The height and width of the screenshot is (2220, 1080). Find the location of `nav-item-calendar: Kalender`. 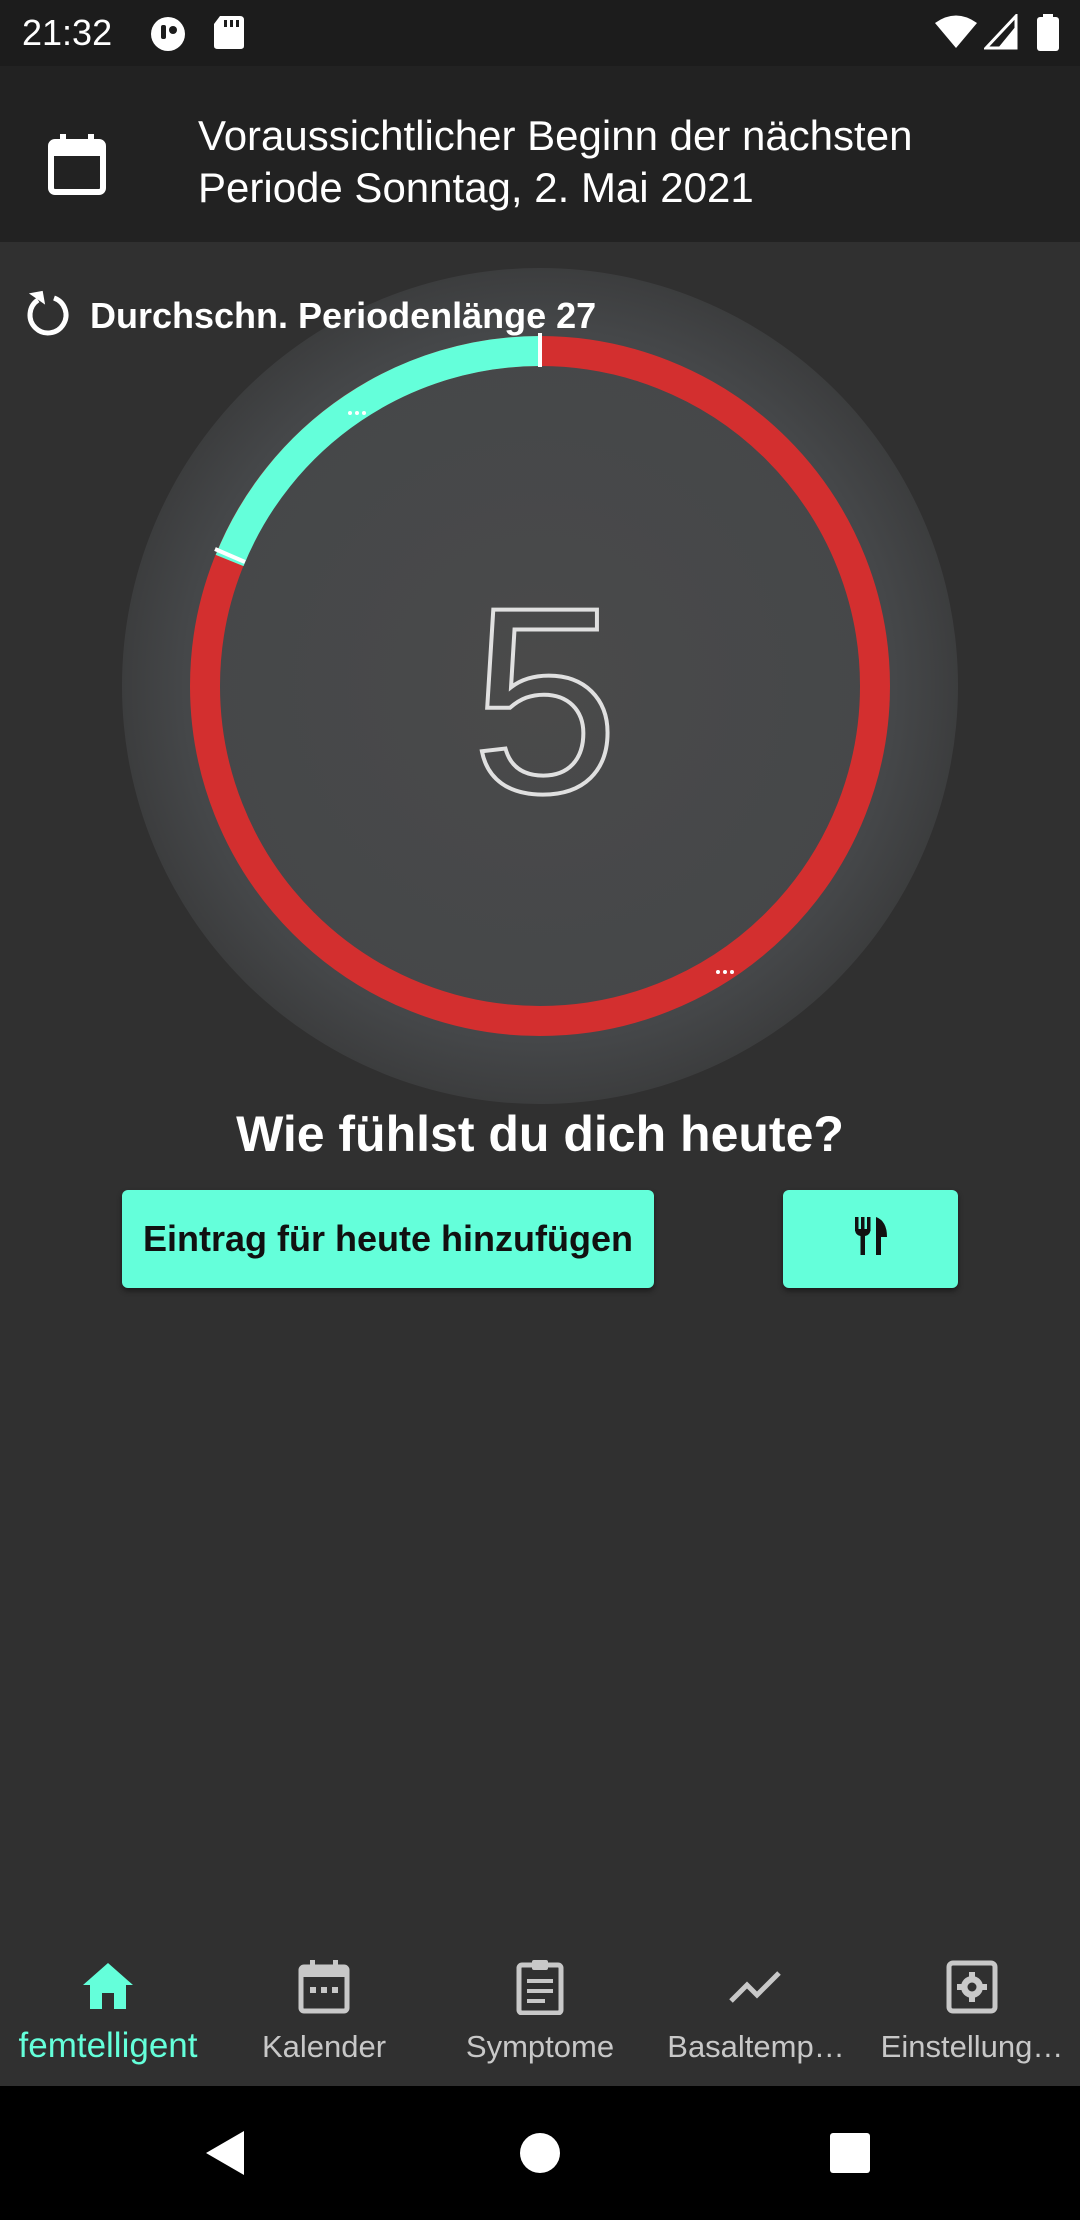

nav-item-calendar: Kalender is located at coordinates (324, 2011).